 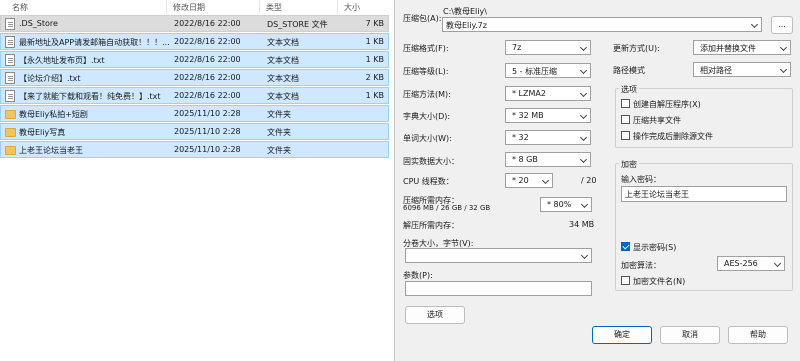 What do you see at coordinates (426, 71) in the screenshot?
I see `level-label: 压缩等级(L):` at bounding box center [426, 71].